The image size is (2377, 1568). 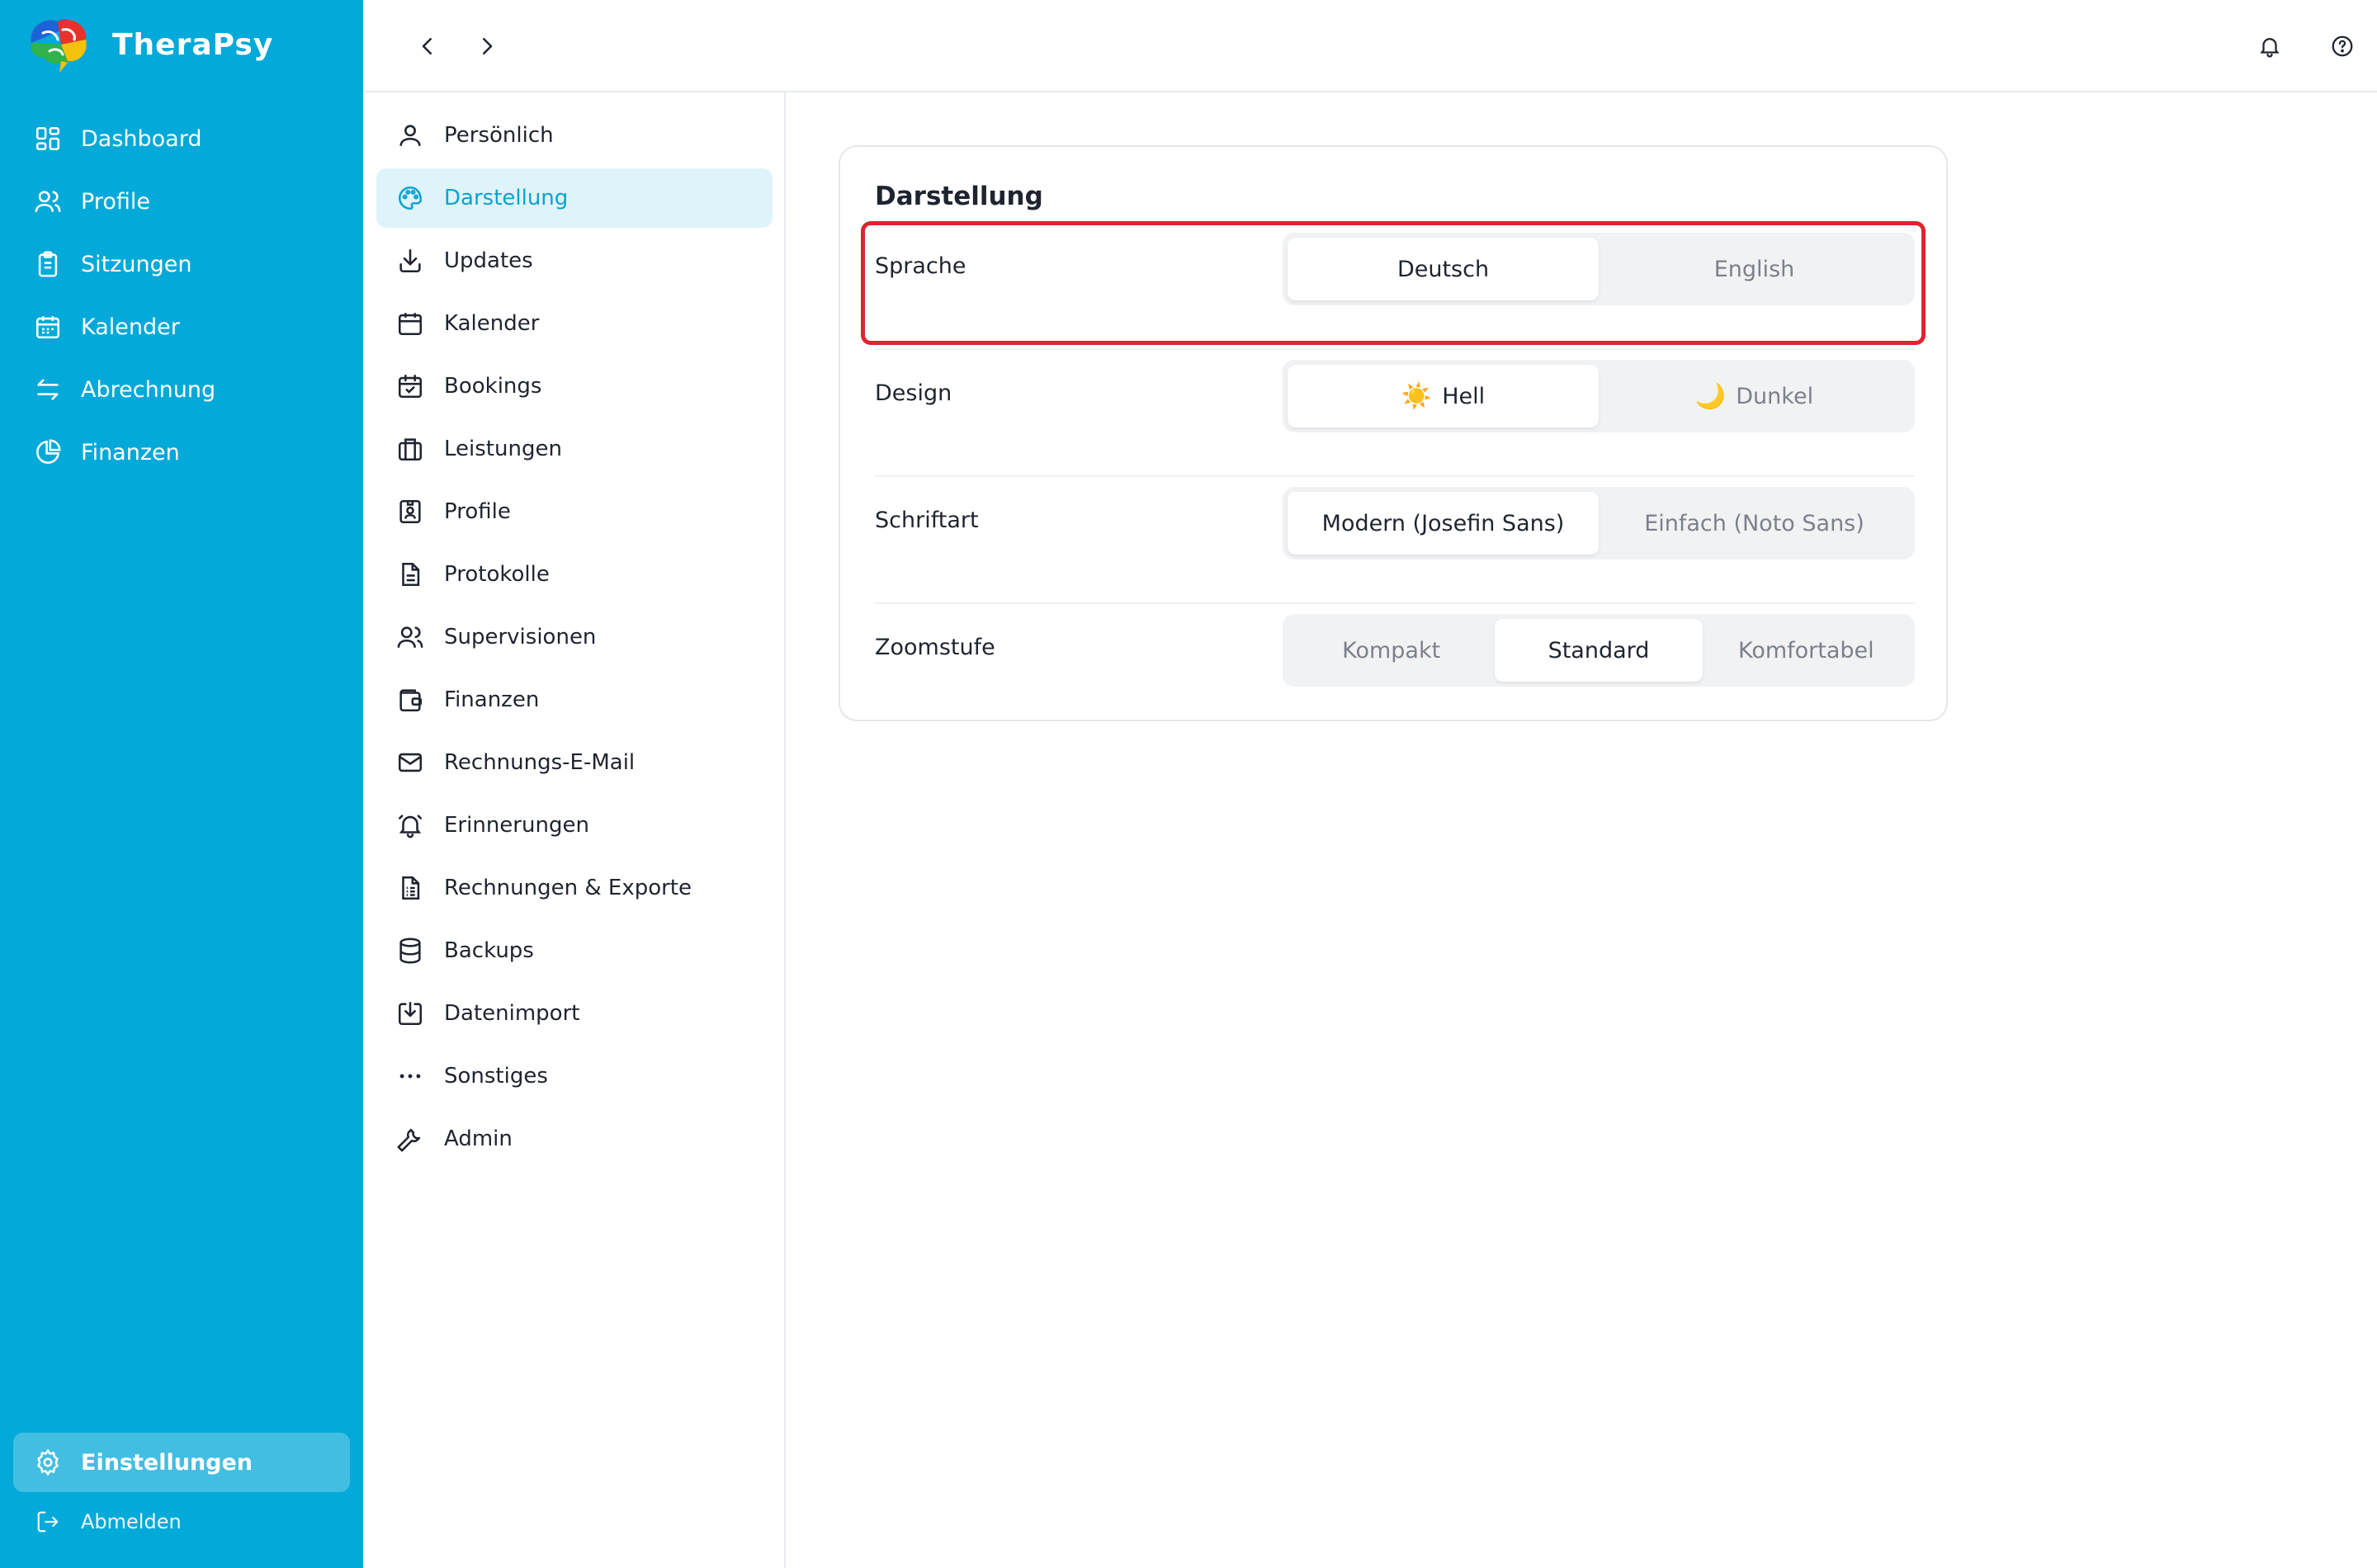 I want to click on database-icon, so click(x=410, y=950).